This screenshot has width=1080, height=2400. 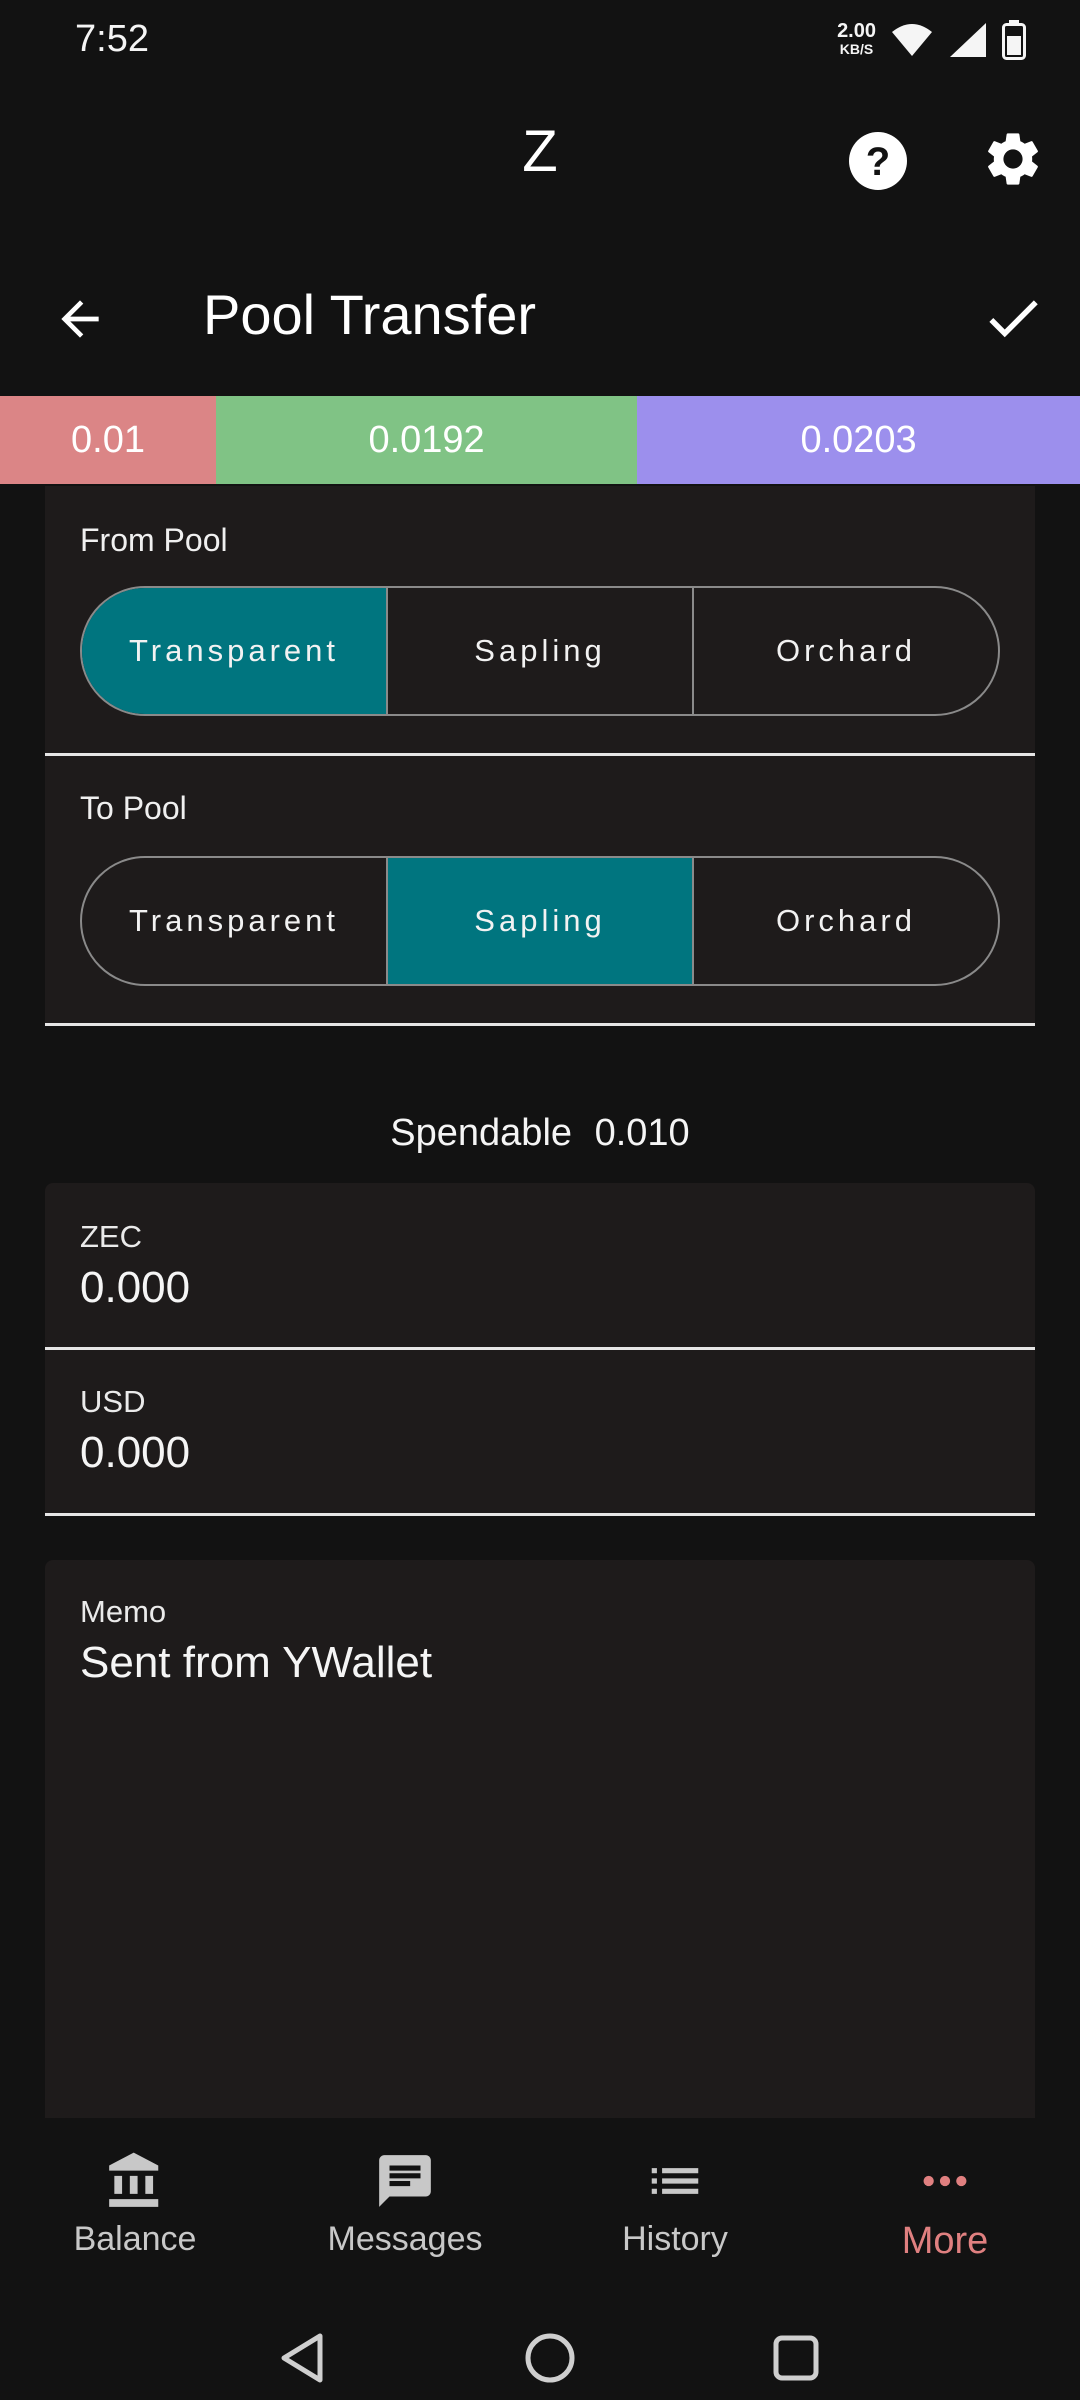 What do you see at coordinates (235, 921) in the screenshot?
I see `to-pool-option-transparent: Transparent` at bounding box center [235, 921].